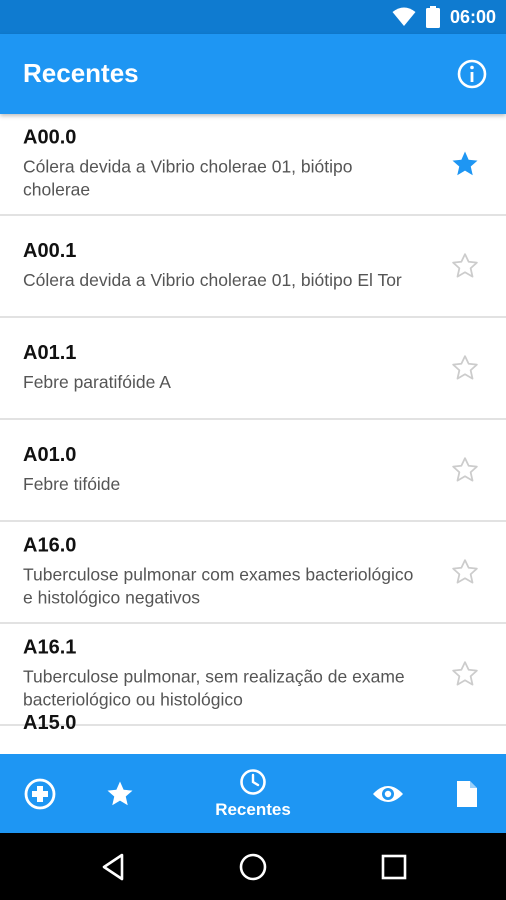 The width and height of the screenshot is (506, 900). I want to click on list-item: A01.0 Febre tifóide, so click(253, 471).